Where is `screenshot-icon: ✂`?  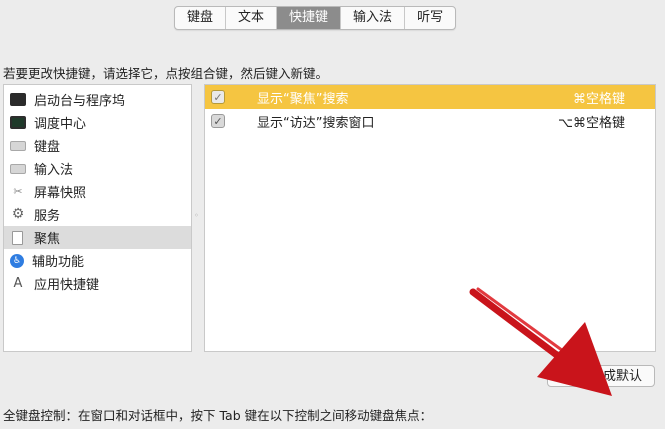
screenshot-icon: ✂ is located at coordinates (18, 191).